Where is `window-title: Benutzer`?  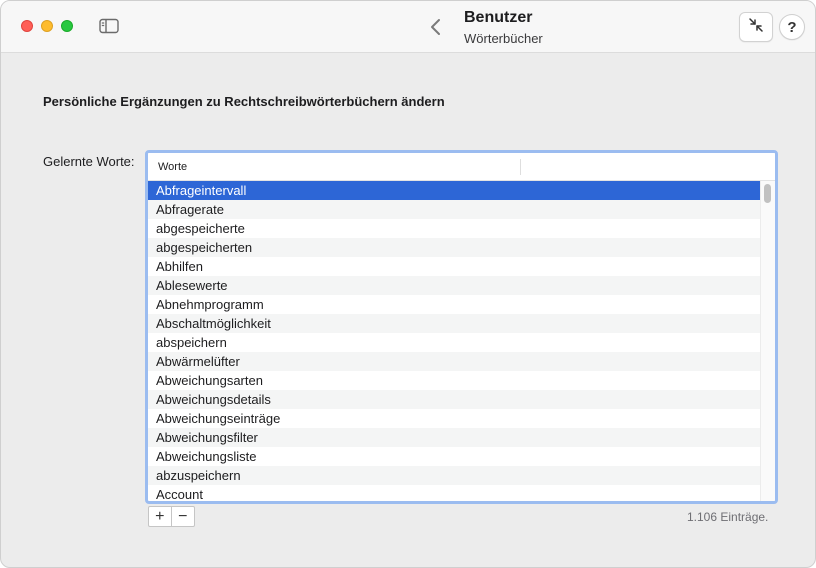 window-title: Benutzer is located at coordinates (498, 17).